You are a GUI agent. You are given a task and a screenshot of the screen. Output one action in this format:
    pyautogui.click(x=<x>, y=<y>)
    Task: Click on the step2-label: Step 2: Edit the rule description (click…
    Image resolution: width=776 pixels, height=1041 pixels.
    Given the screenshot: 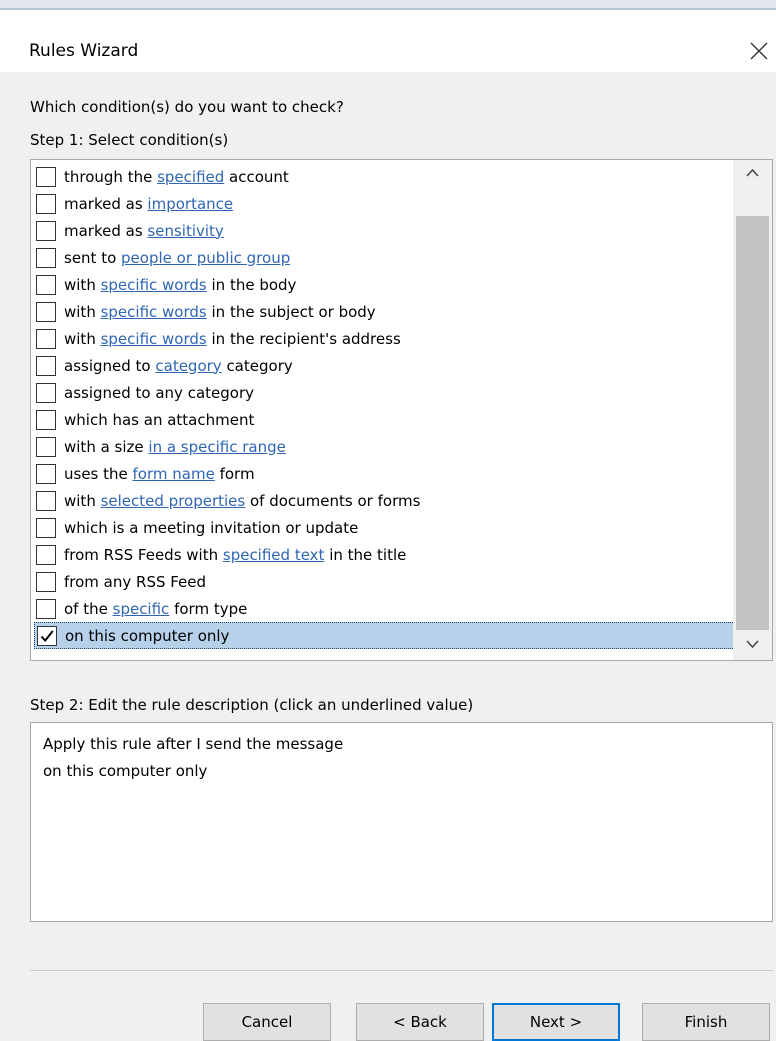 What is the action you would take?
    pyautogui.click(x=252, y=705)
    